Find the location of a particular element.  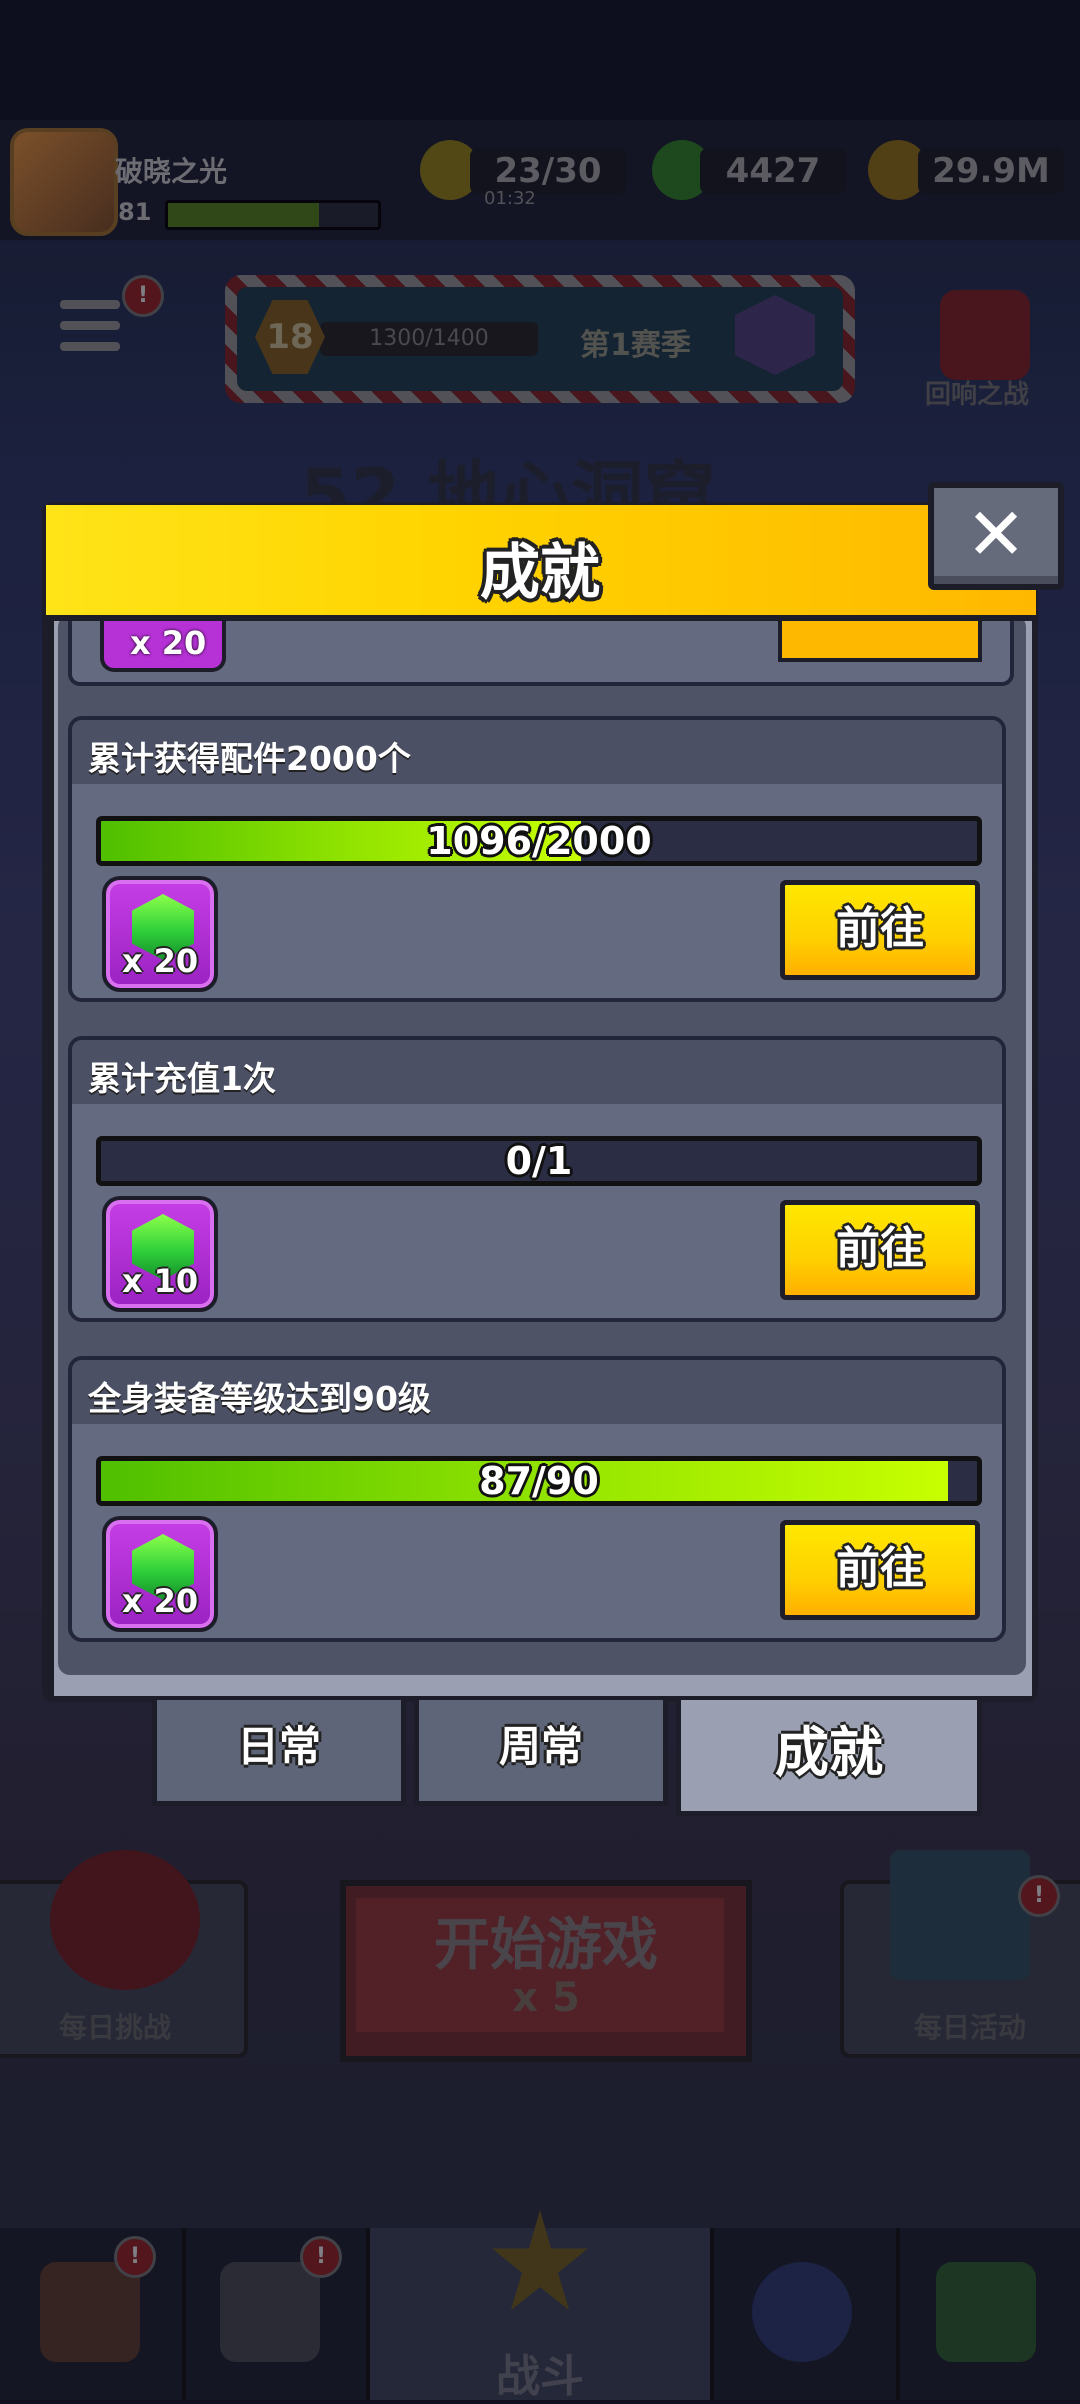

achievement-header: 全身装备等级达到90级 is located at coordinates (537, 1392).